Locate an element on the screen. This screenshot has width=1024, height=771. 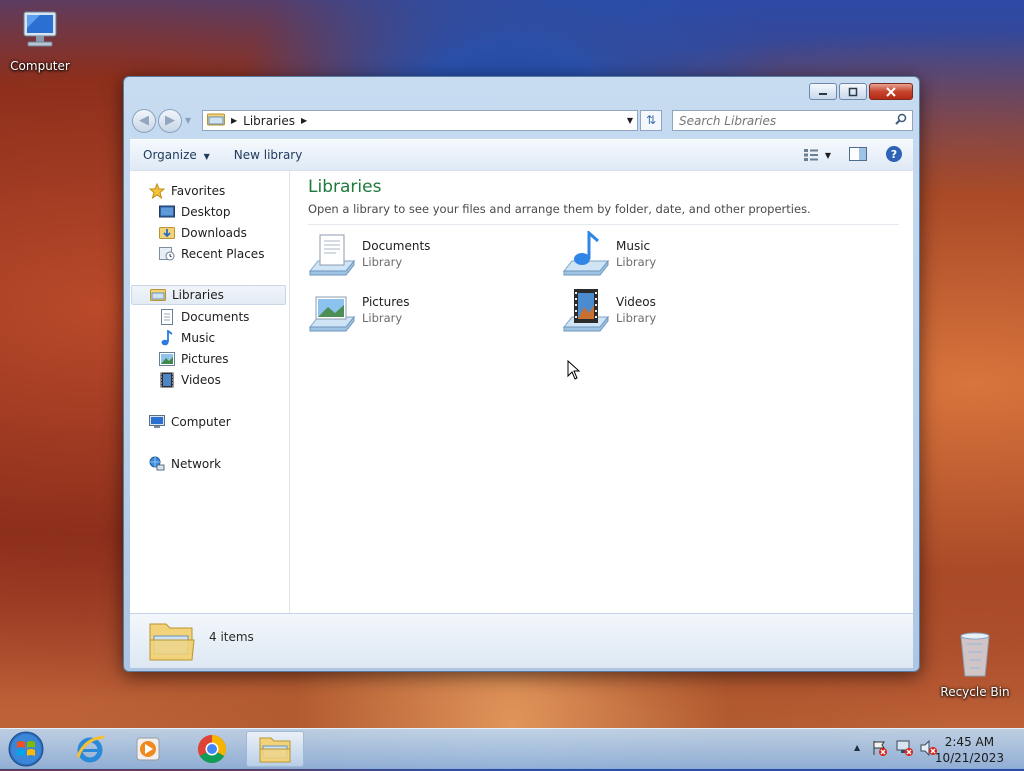
restore-button is located at coordinates (853, 91).